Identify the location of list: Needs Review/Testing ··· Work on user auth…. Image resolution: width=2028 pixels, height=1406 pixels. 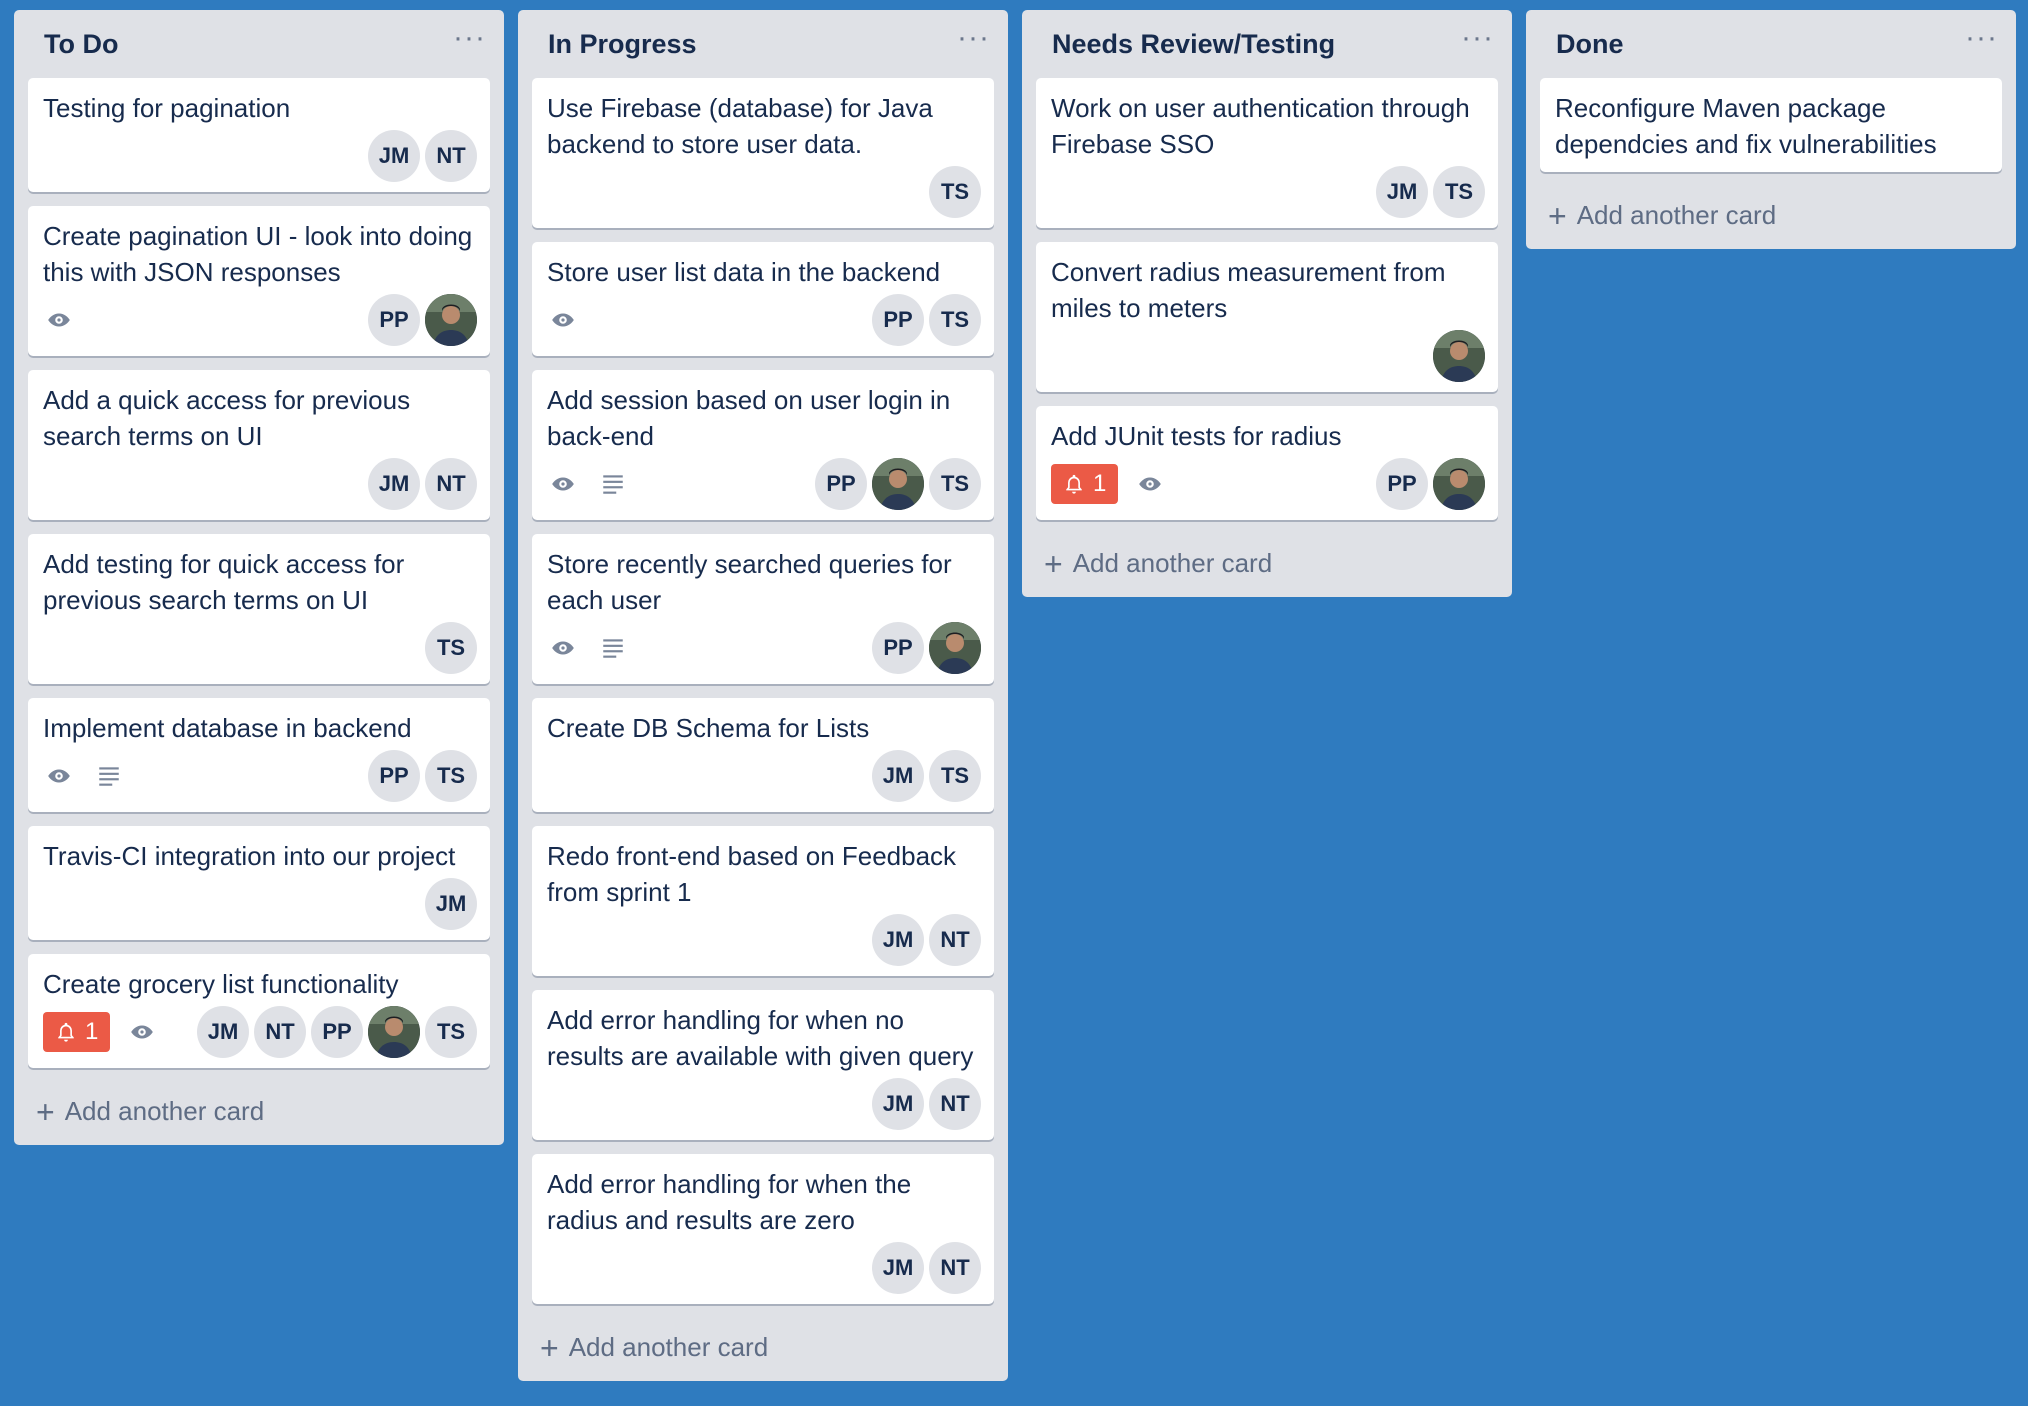
(1267, 303).